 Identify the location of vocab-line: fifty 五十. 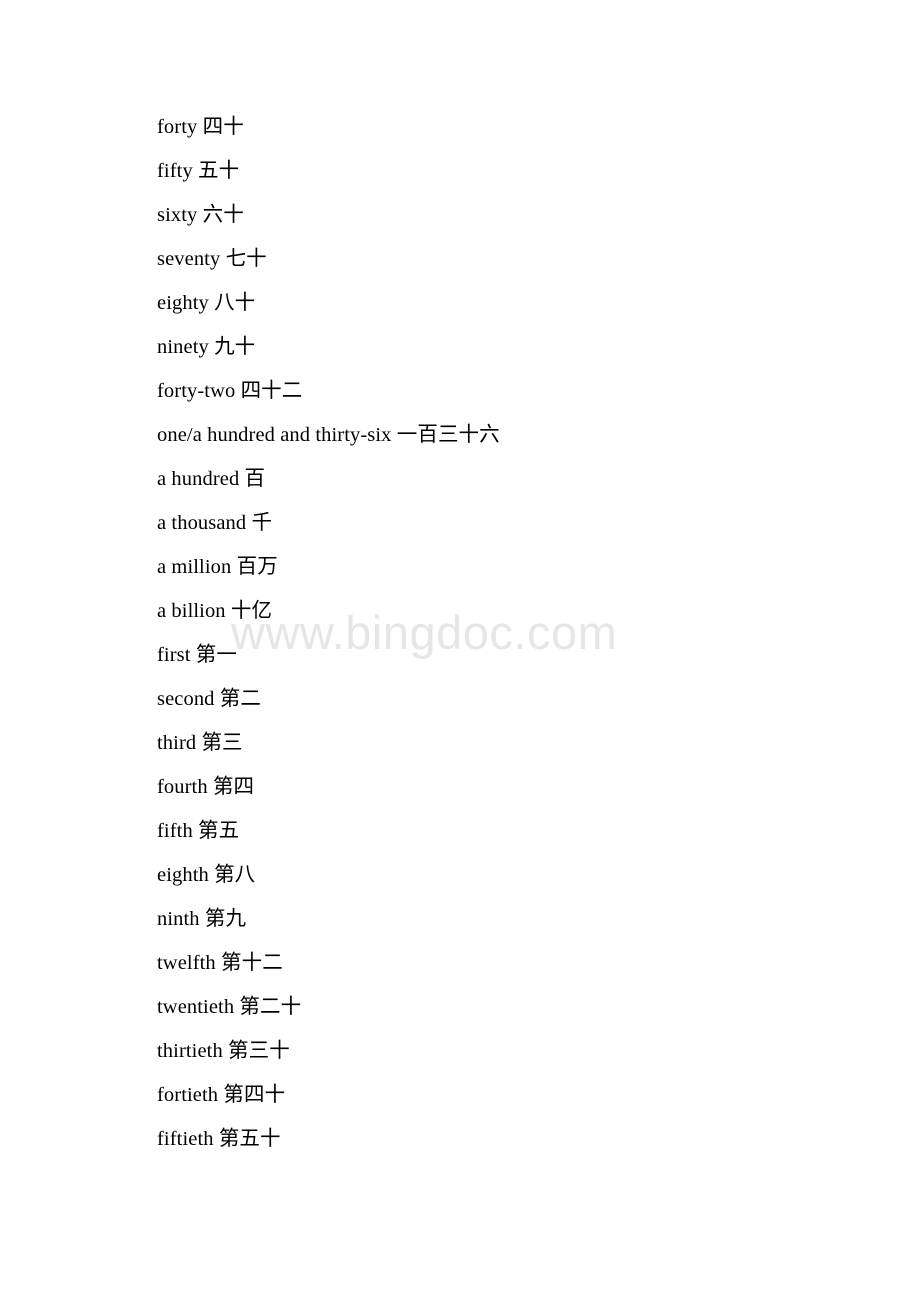
(467, 170).